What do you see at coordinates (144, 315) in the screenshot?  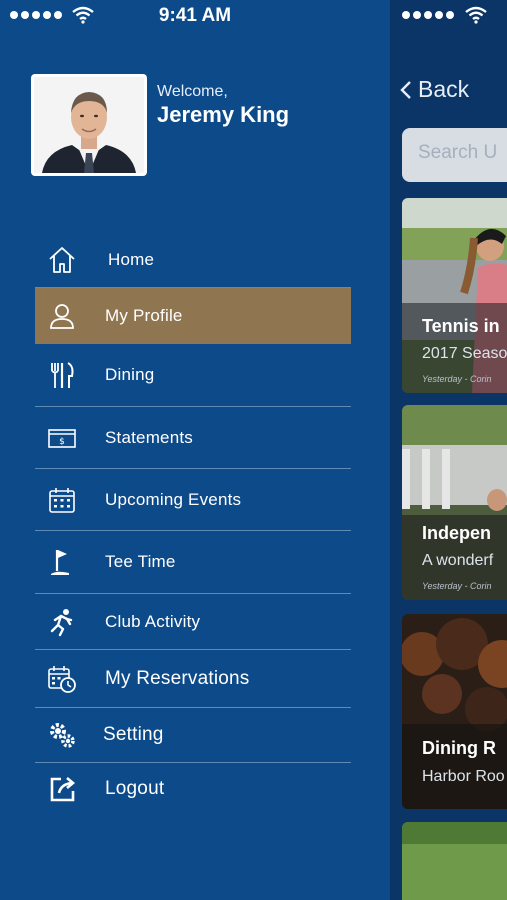 I see `menu-label-my-profile: My Profile` at bounding box center [144, 315].